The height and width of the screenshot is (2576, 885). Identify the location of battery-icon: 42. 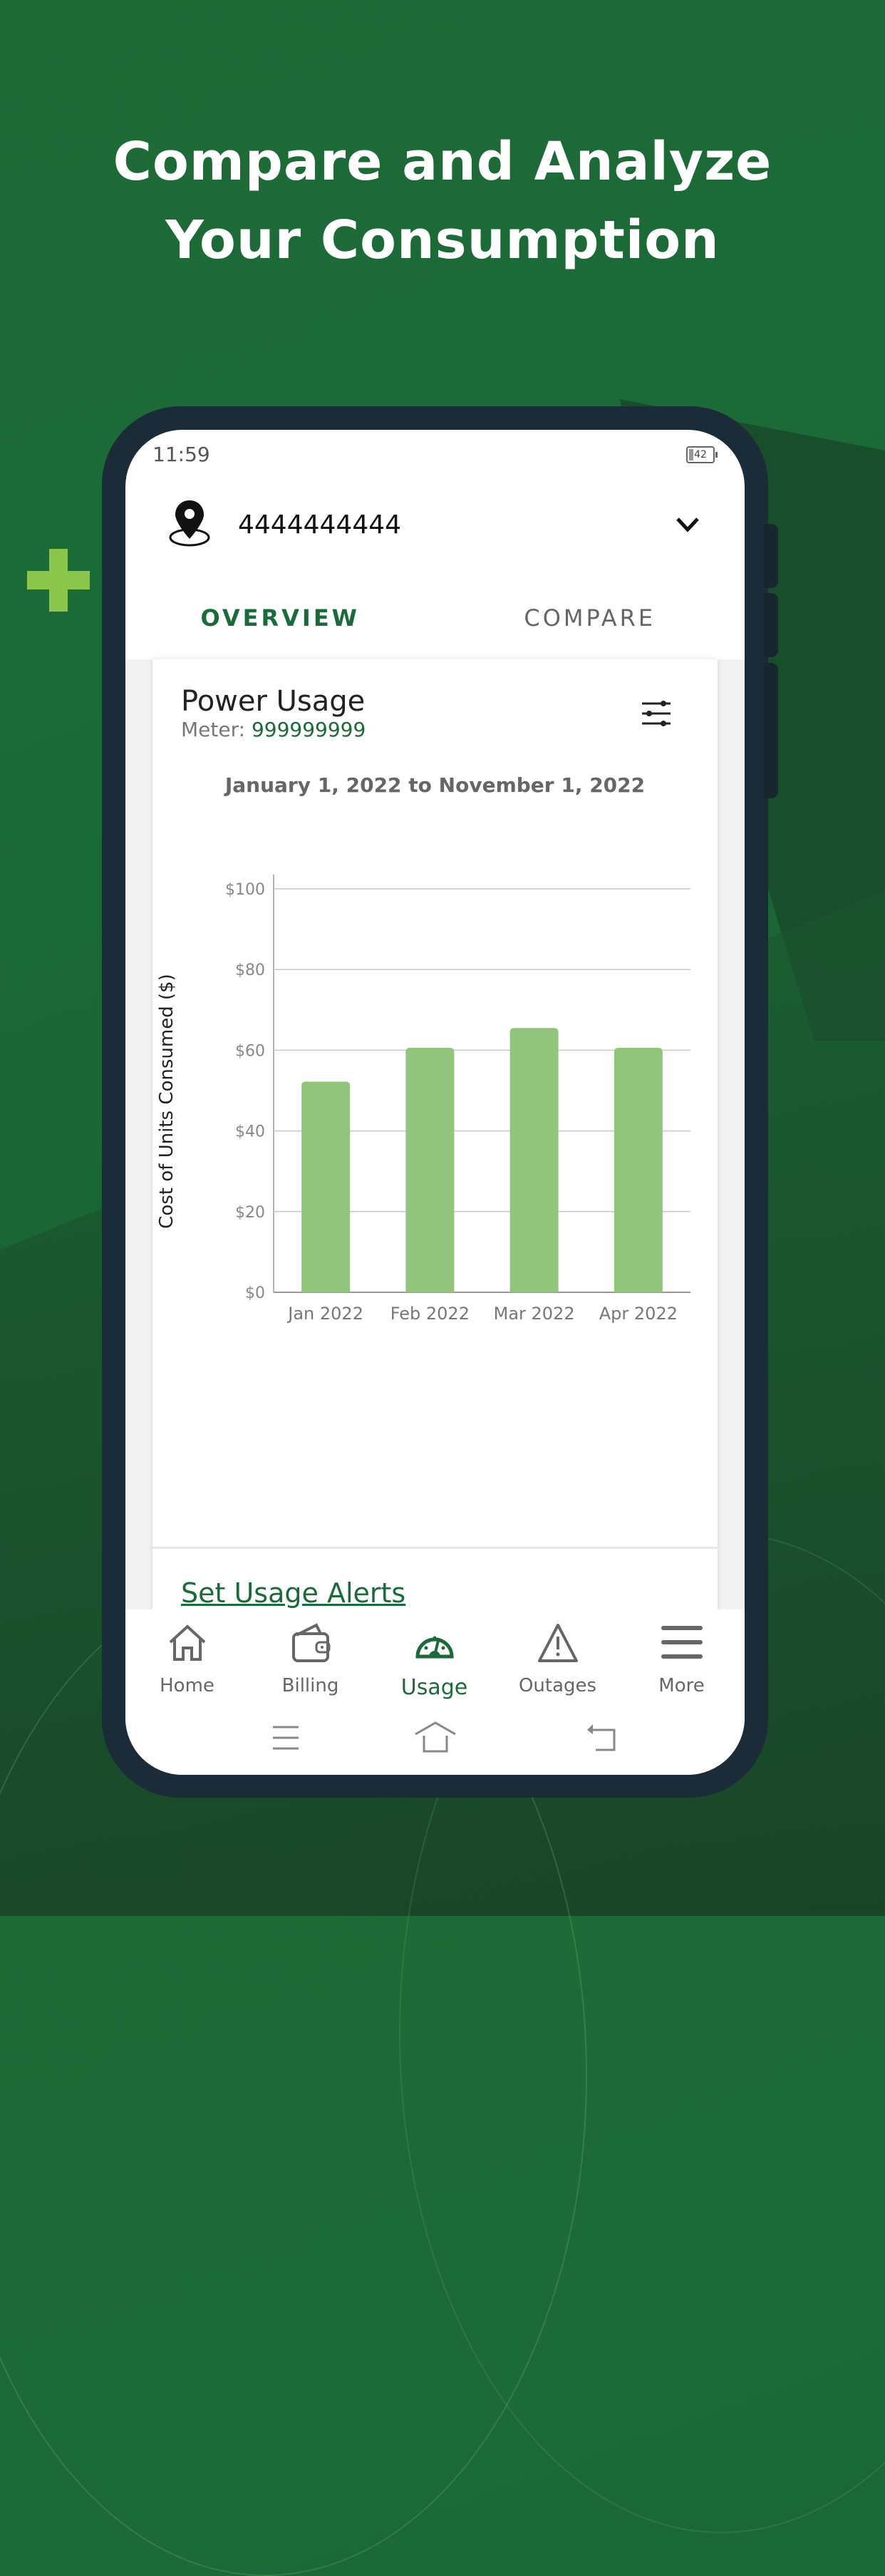
(702, 454).